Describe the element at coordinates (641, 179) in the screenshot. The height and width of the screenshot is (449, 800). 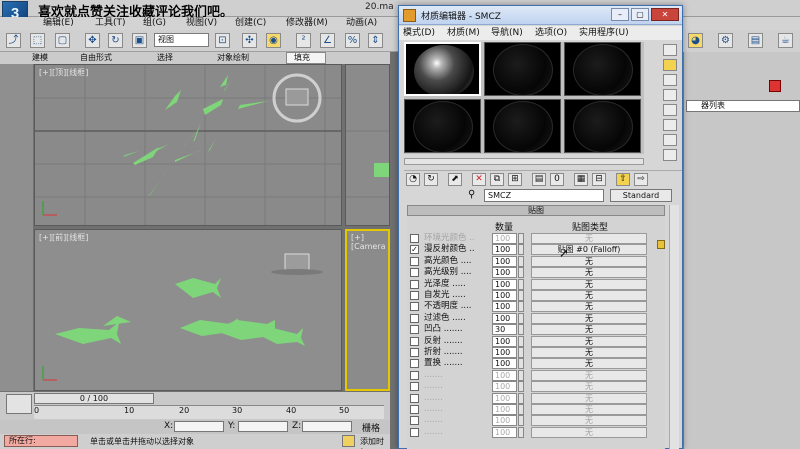
I see `go-forward-sibling-icon: ⇨` at that location.